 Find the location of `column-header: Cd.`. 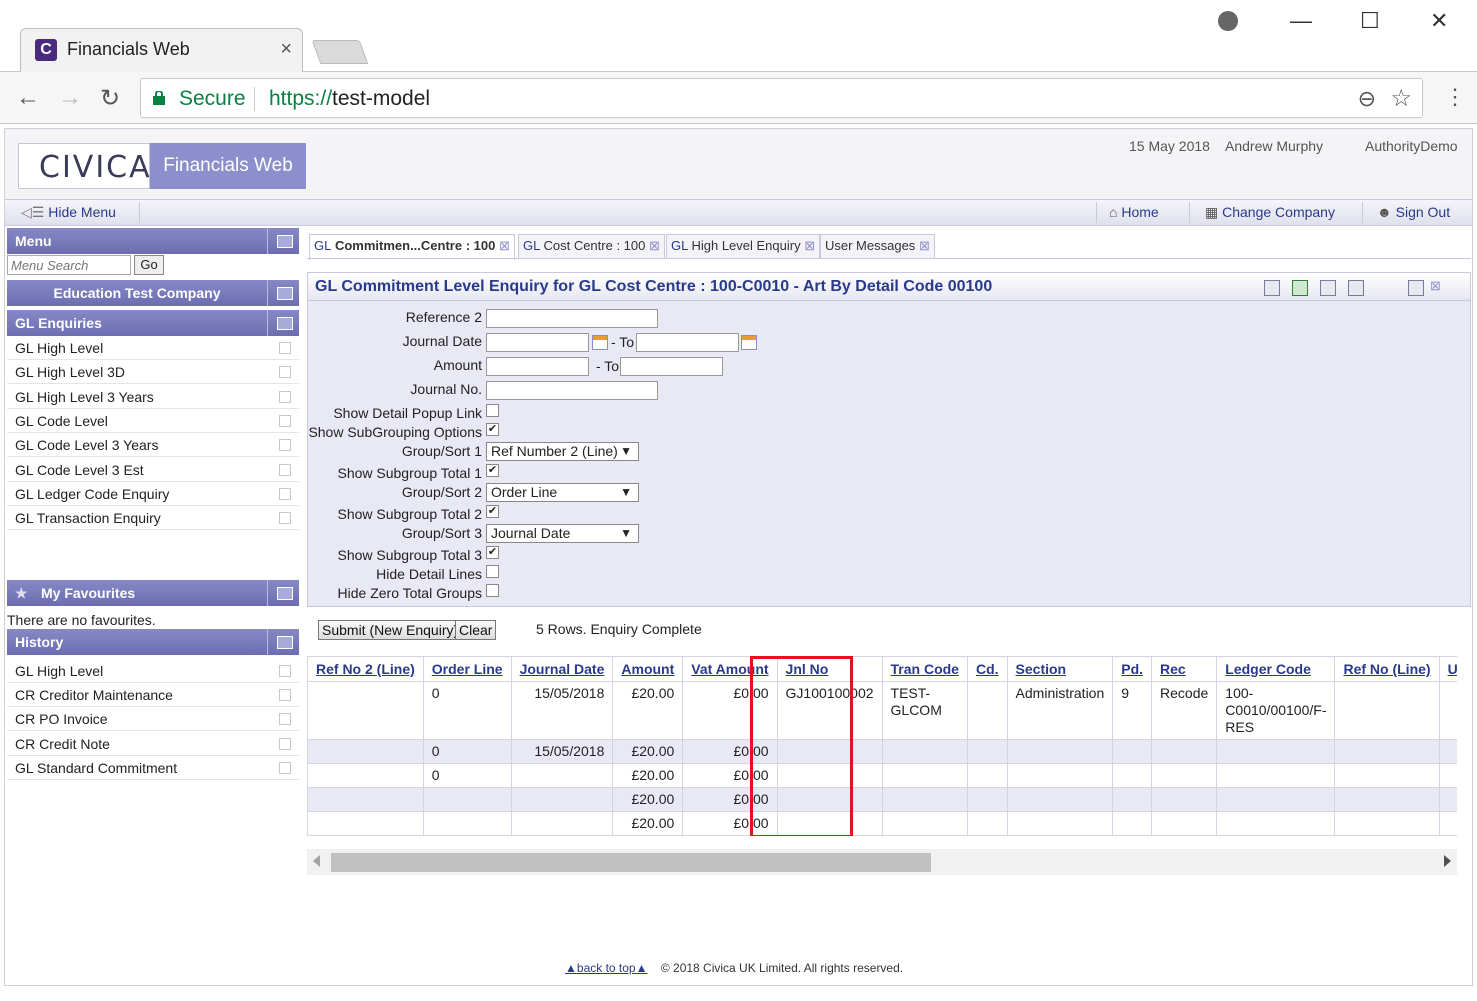

column-header: Cd. is located at coordinates (987, 669).